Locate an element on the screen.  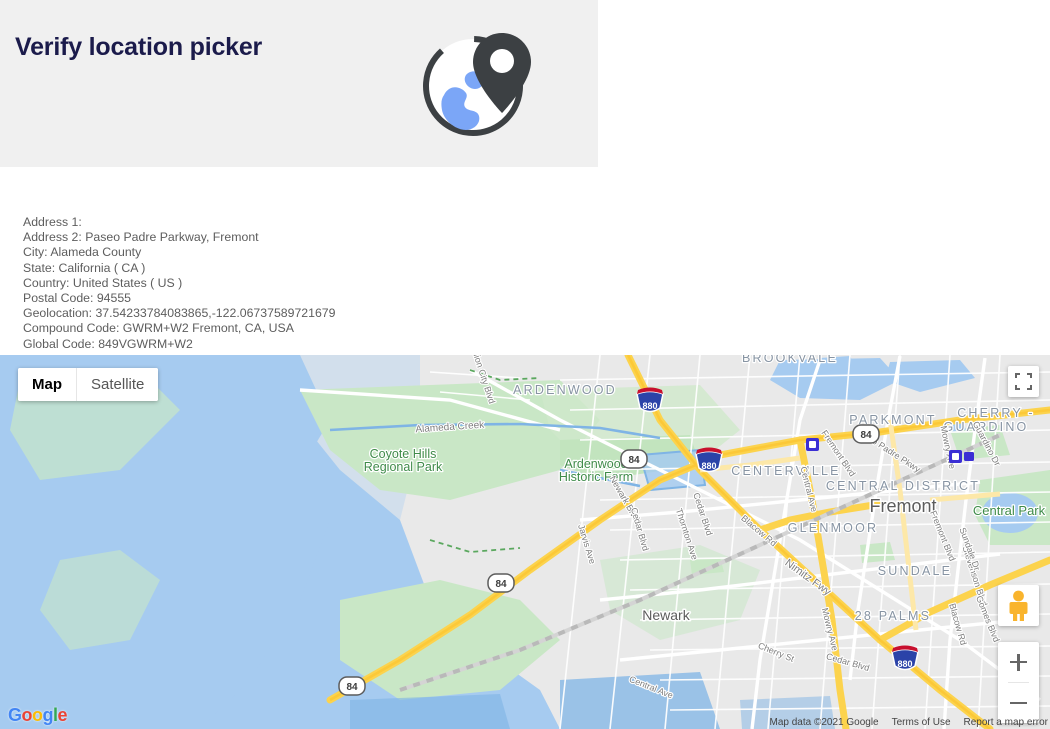
map-park-label: Regional Park is located at coordinates (403, 467).